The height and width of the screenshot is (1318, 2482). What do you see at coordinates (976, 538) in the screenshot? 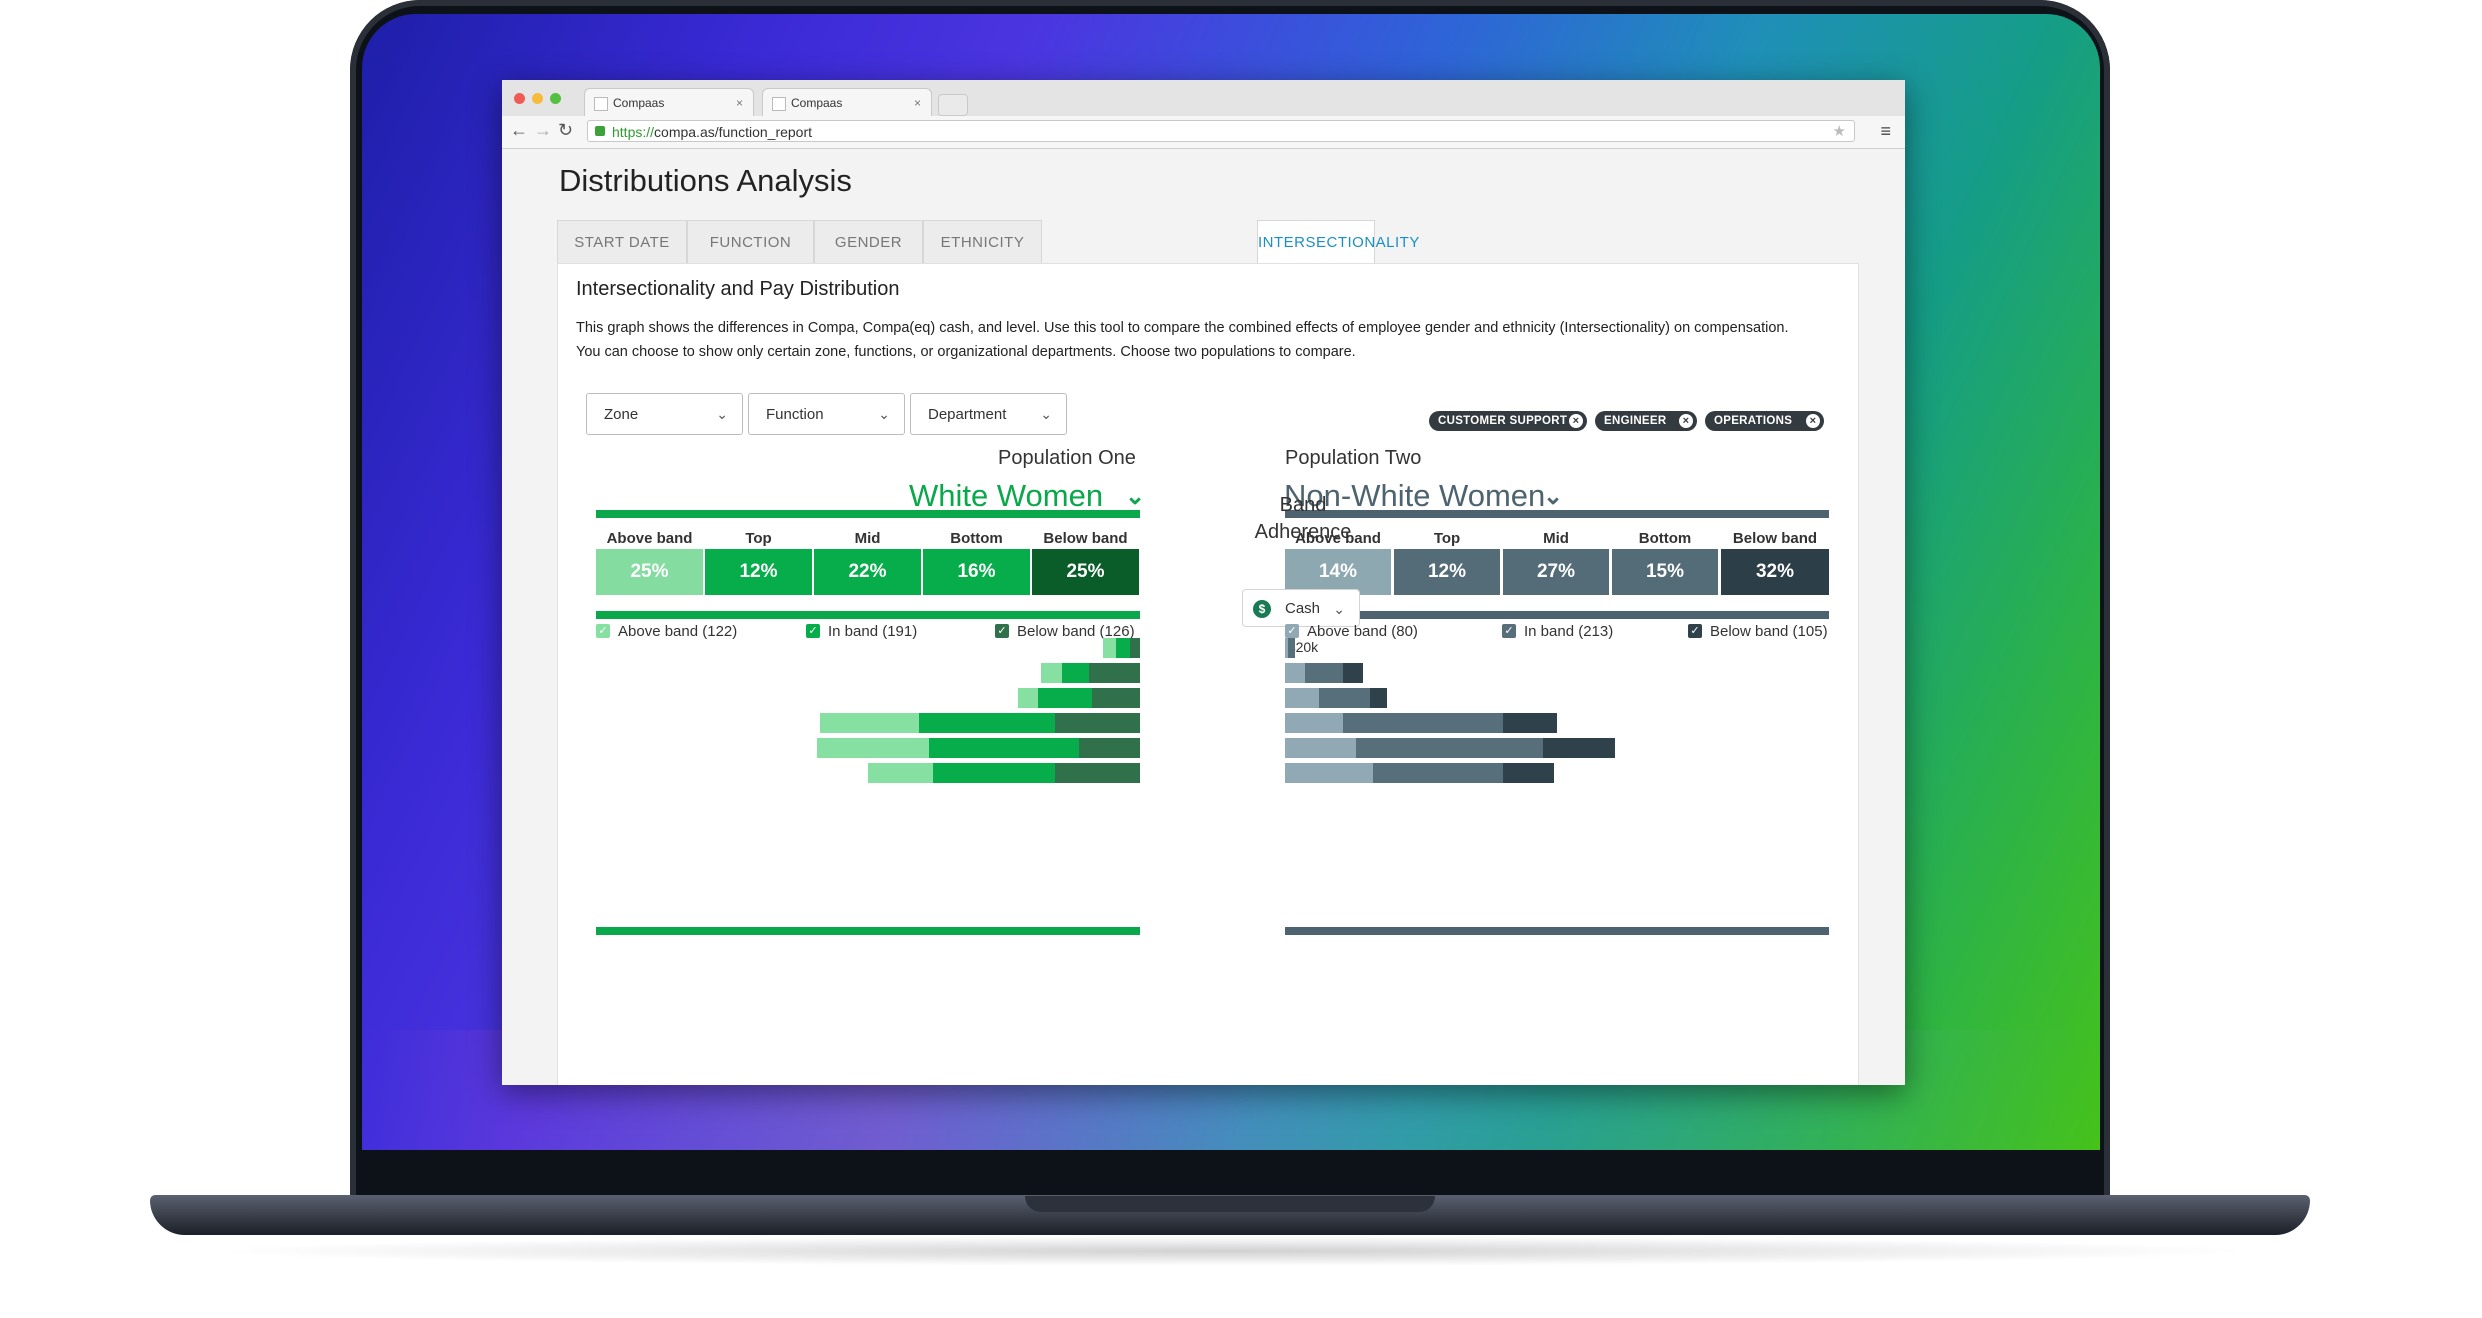
I see `header-bottom: Bottom` at bounding box center [976, 538].